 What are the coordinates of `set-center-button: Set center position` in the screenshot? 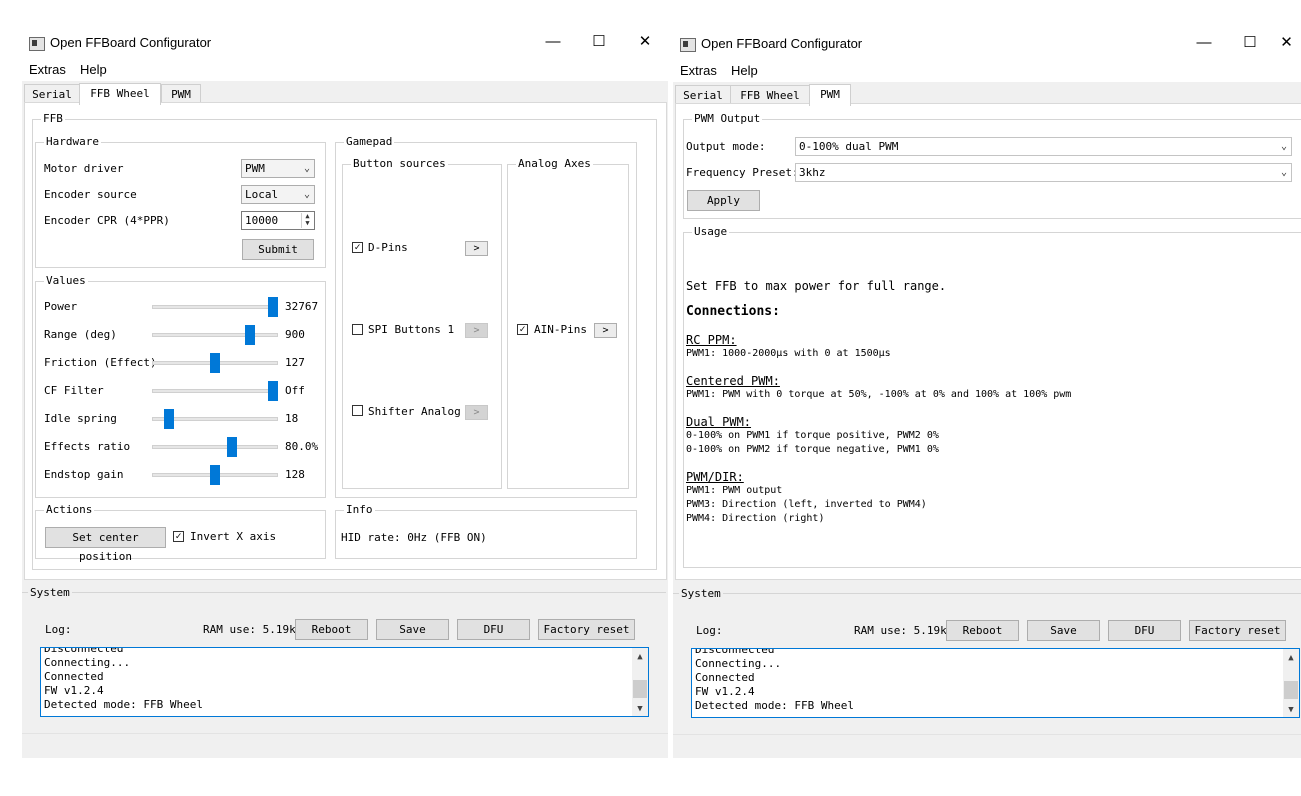 It's located at (105, 545).